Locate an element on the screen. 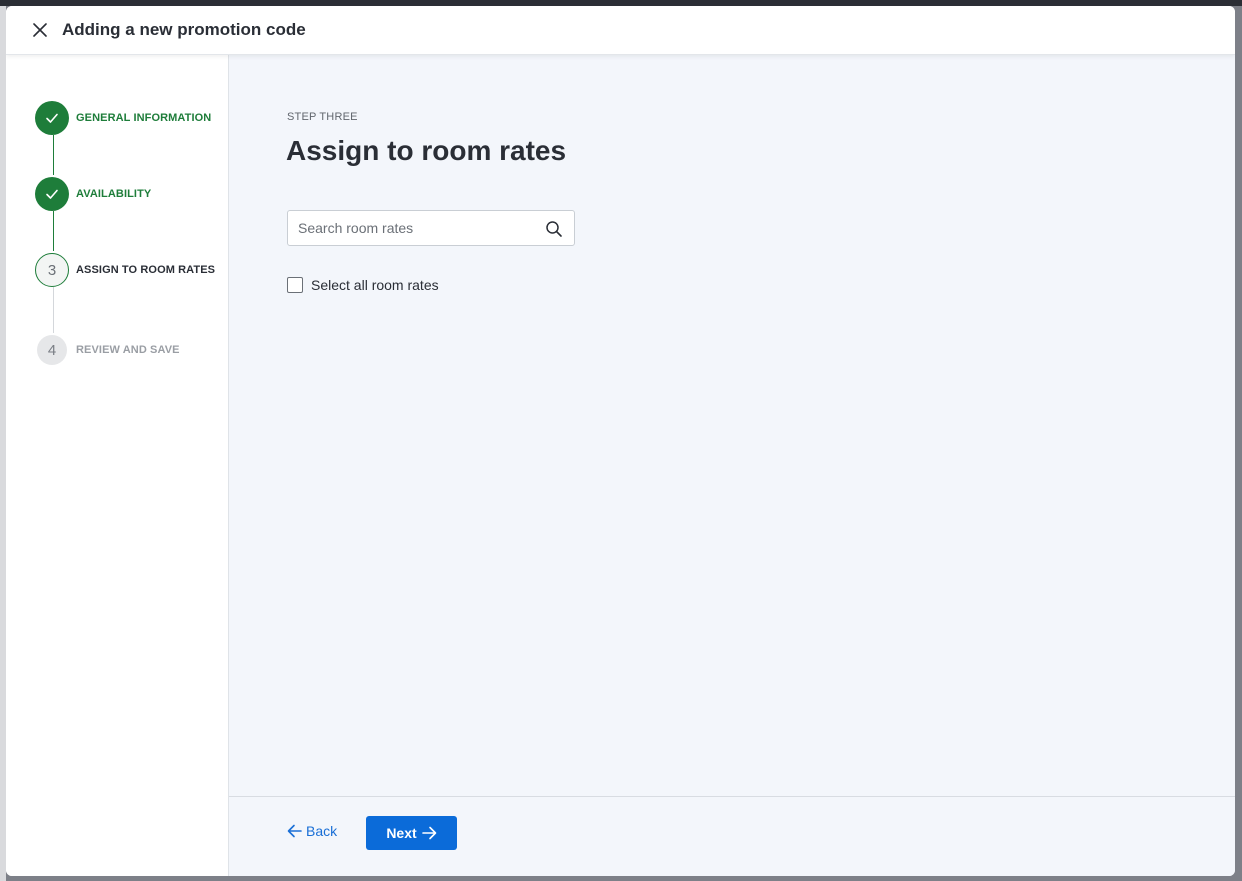  step-number: 3 is located at coordinates (52, 270).